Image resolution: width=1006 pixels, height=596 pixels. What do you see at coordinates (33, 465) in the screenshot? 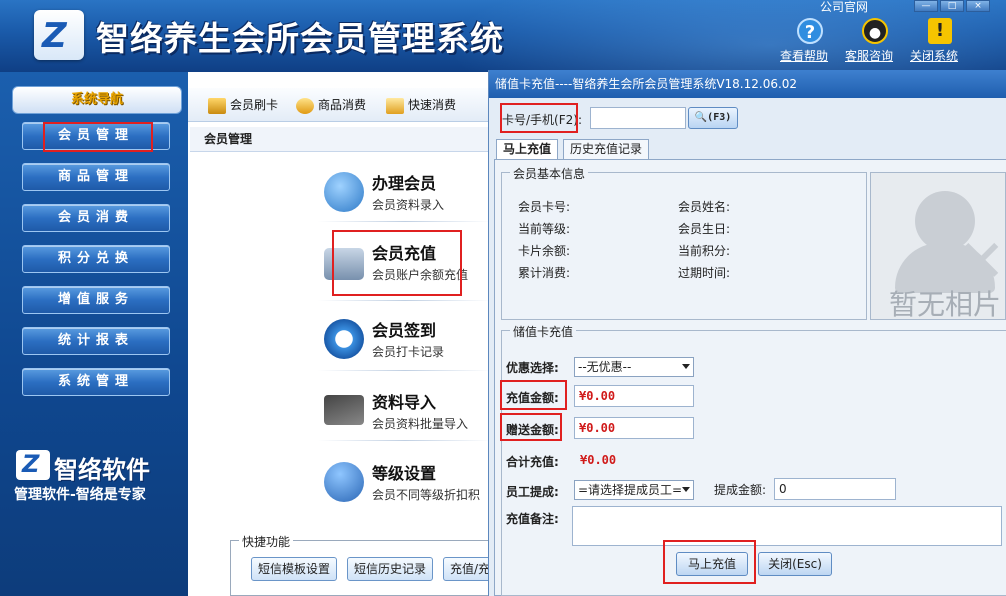
I see `brand-logo: Z` at bounding box center [33, 465].